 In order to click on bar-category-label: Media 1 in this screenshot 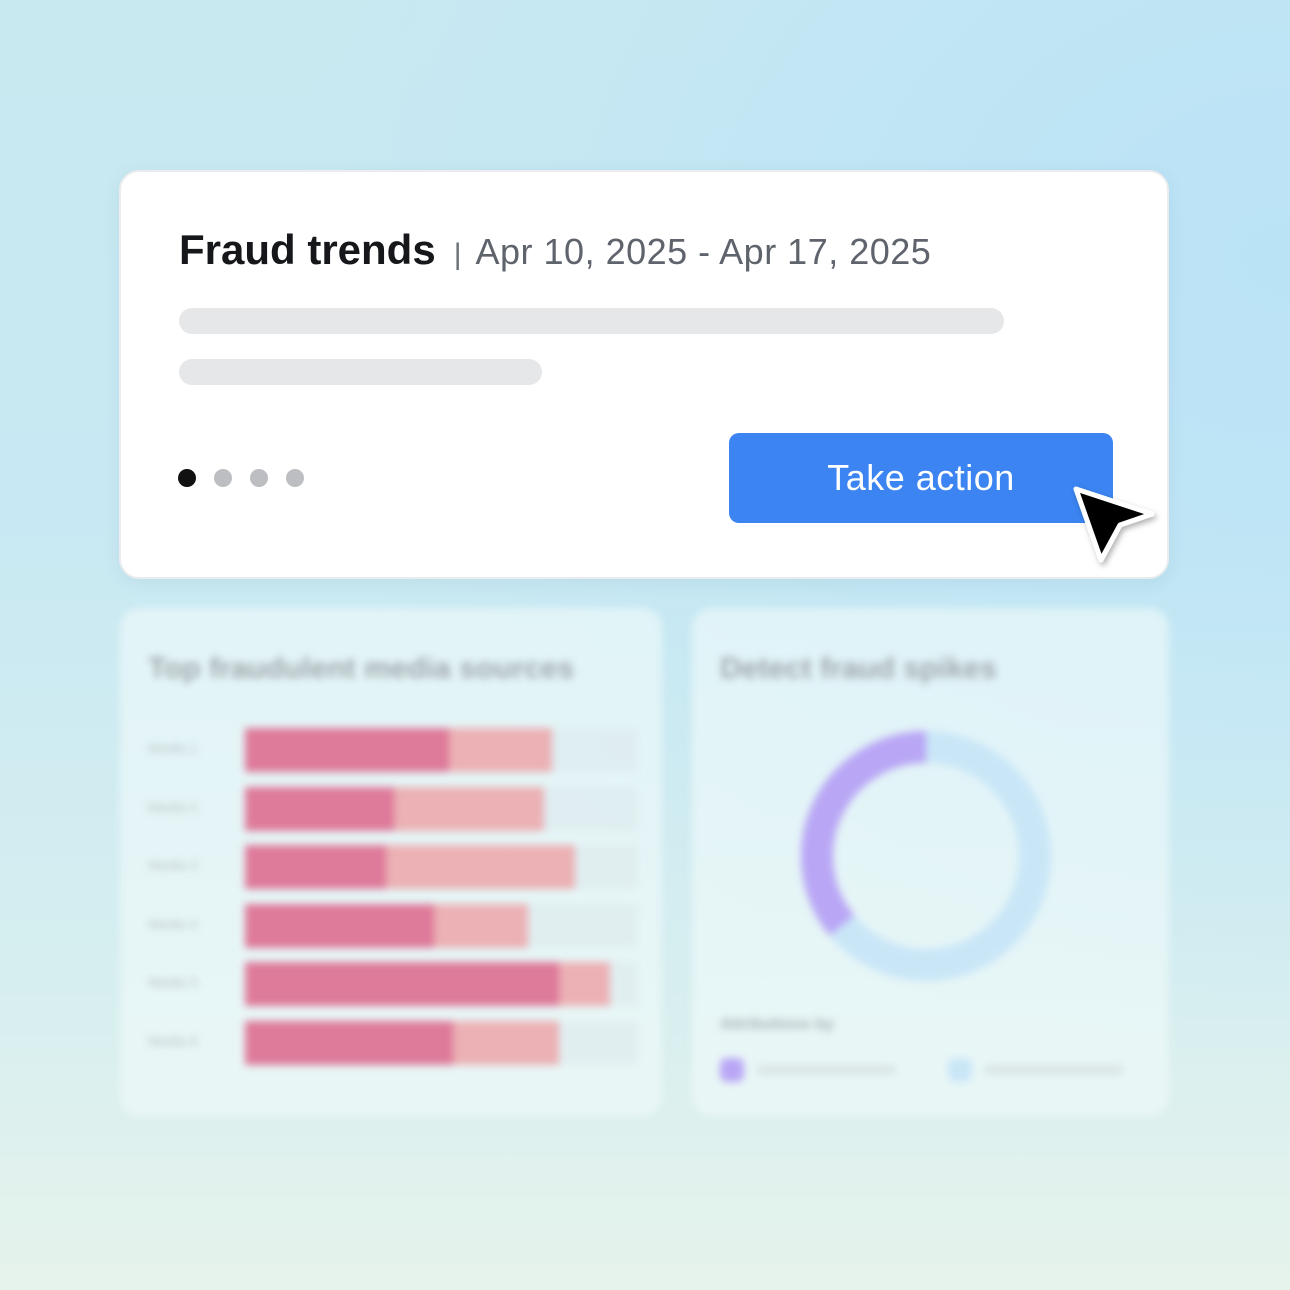, I will do `click(173, 748)`.